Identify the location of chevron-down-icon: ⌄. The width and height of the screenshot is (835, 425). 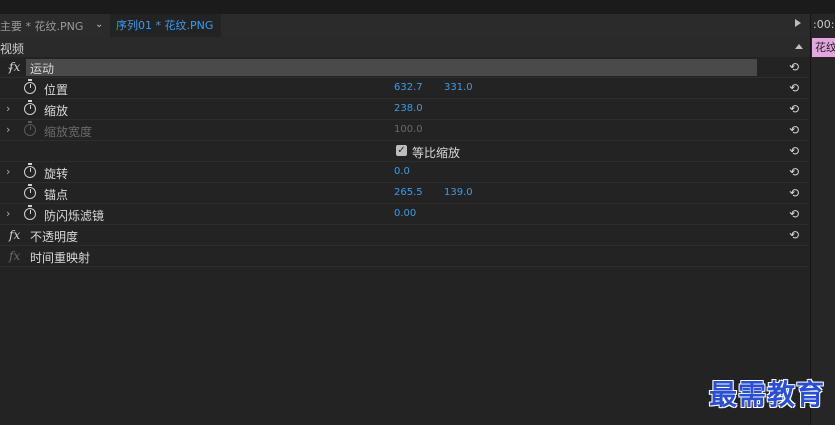
(101, 25).